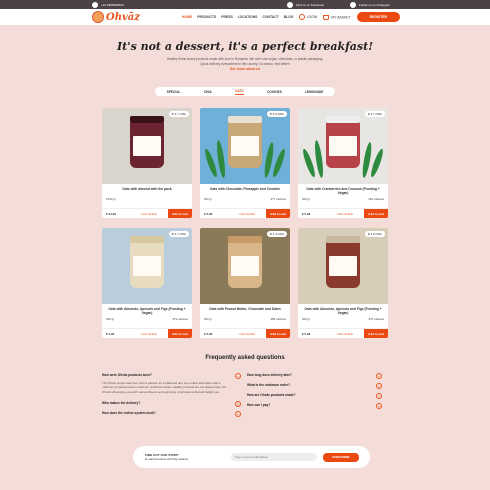 This screenshot has width=490, height=490. I want to click on product-meta: 300 gr 377 calories, so click(245, 199).